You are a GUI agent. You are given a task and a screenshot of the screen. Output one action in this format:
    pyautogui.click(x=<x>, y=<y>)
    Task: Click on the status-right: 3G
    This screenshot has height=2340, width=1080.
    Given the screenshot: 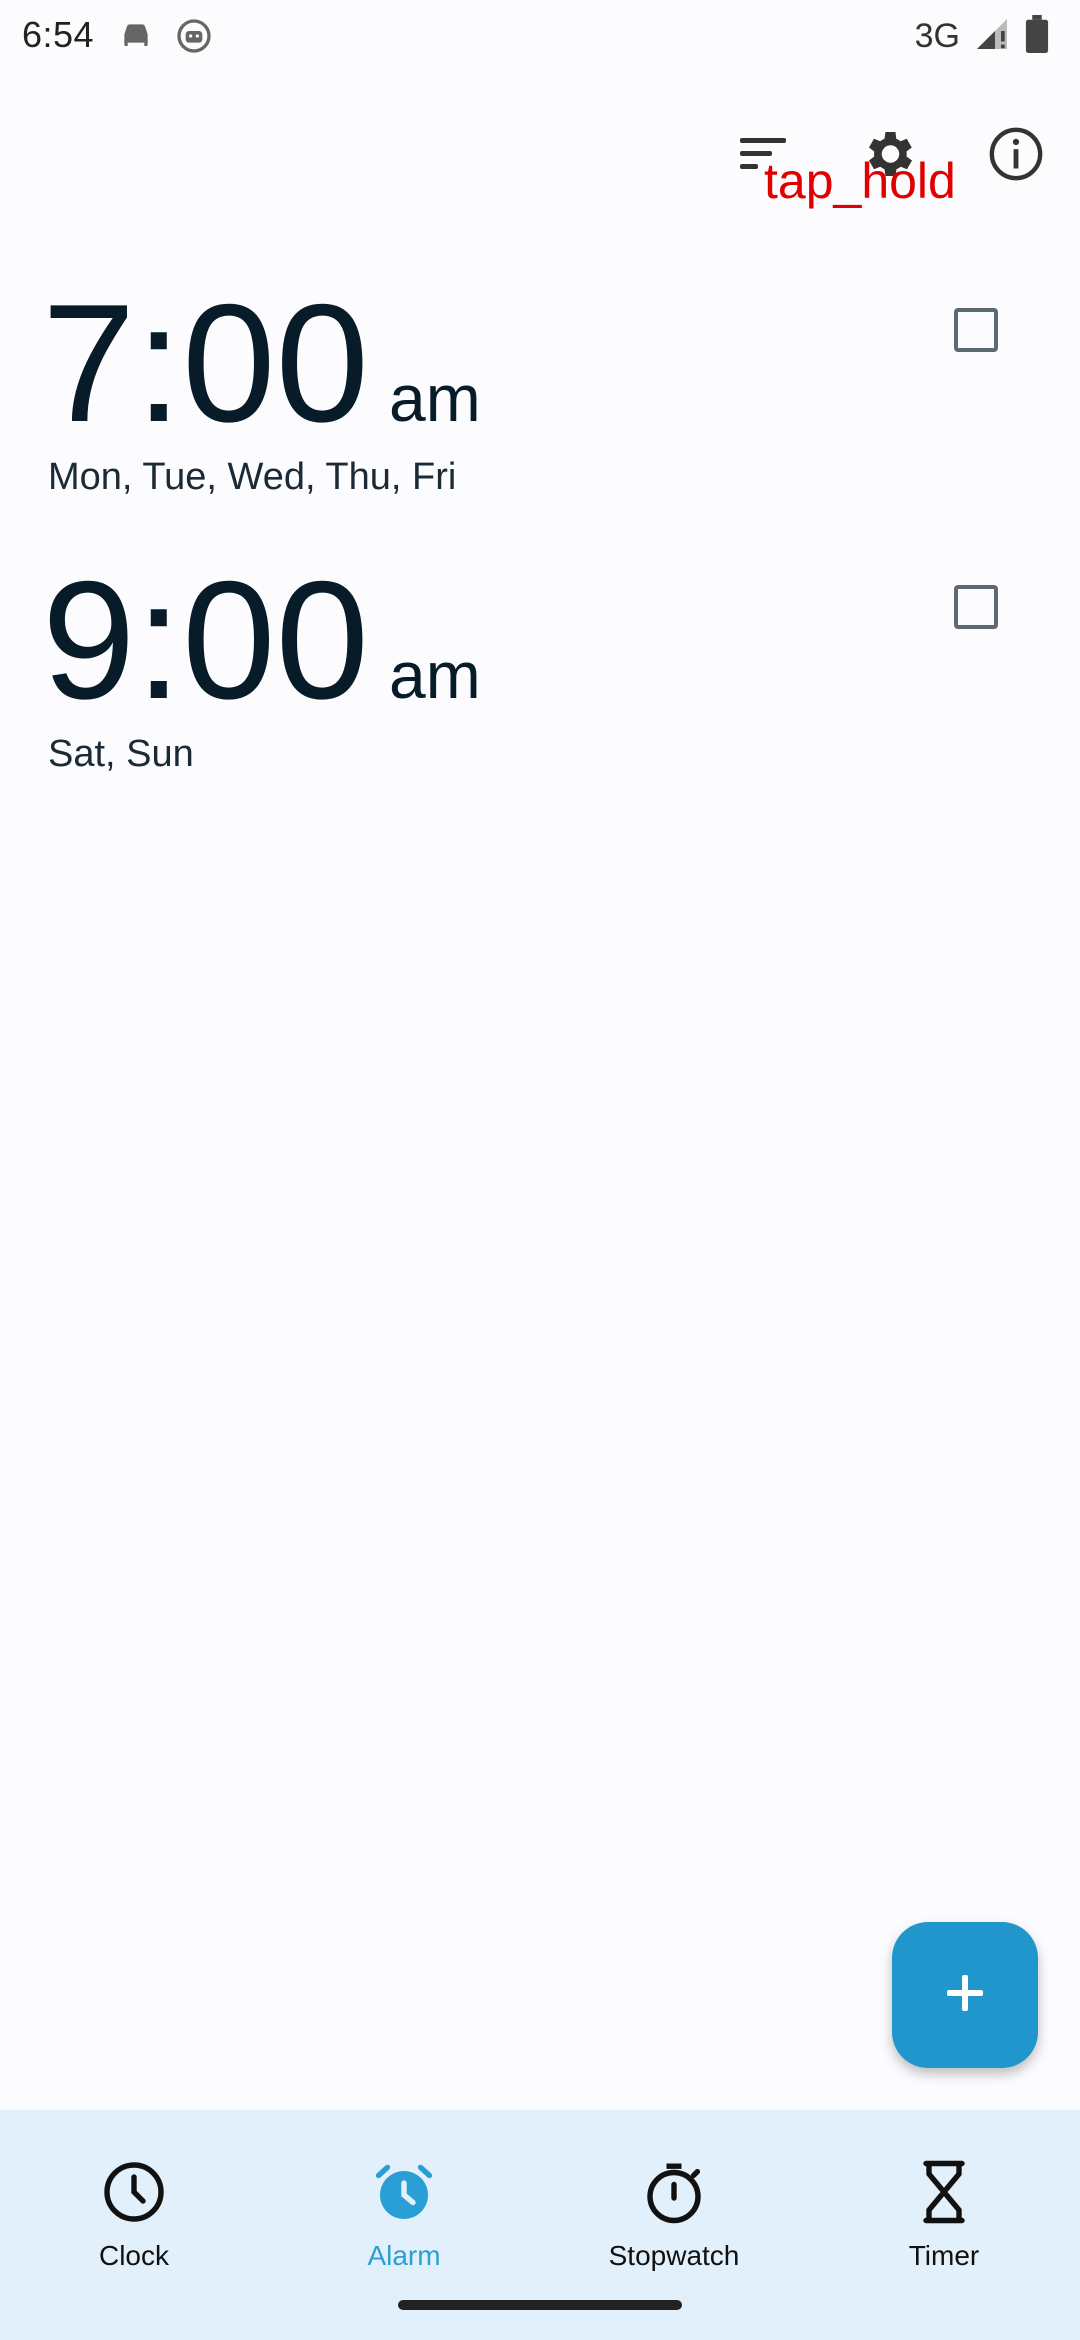 What is the action you would take?
    pyautogui.click(x=982, y=36)
    